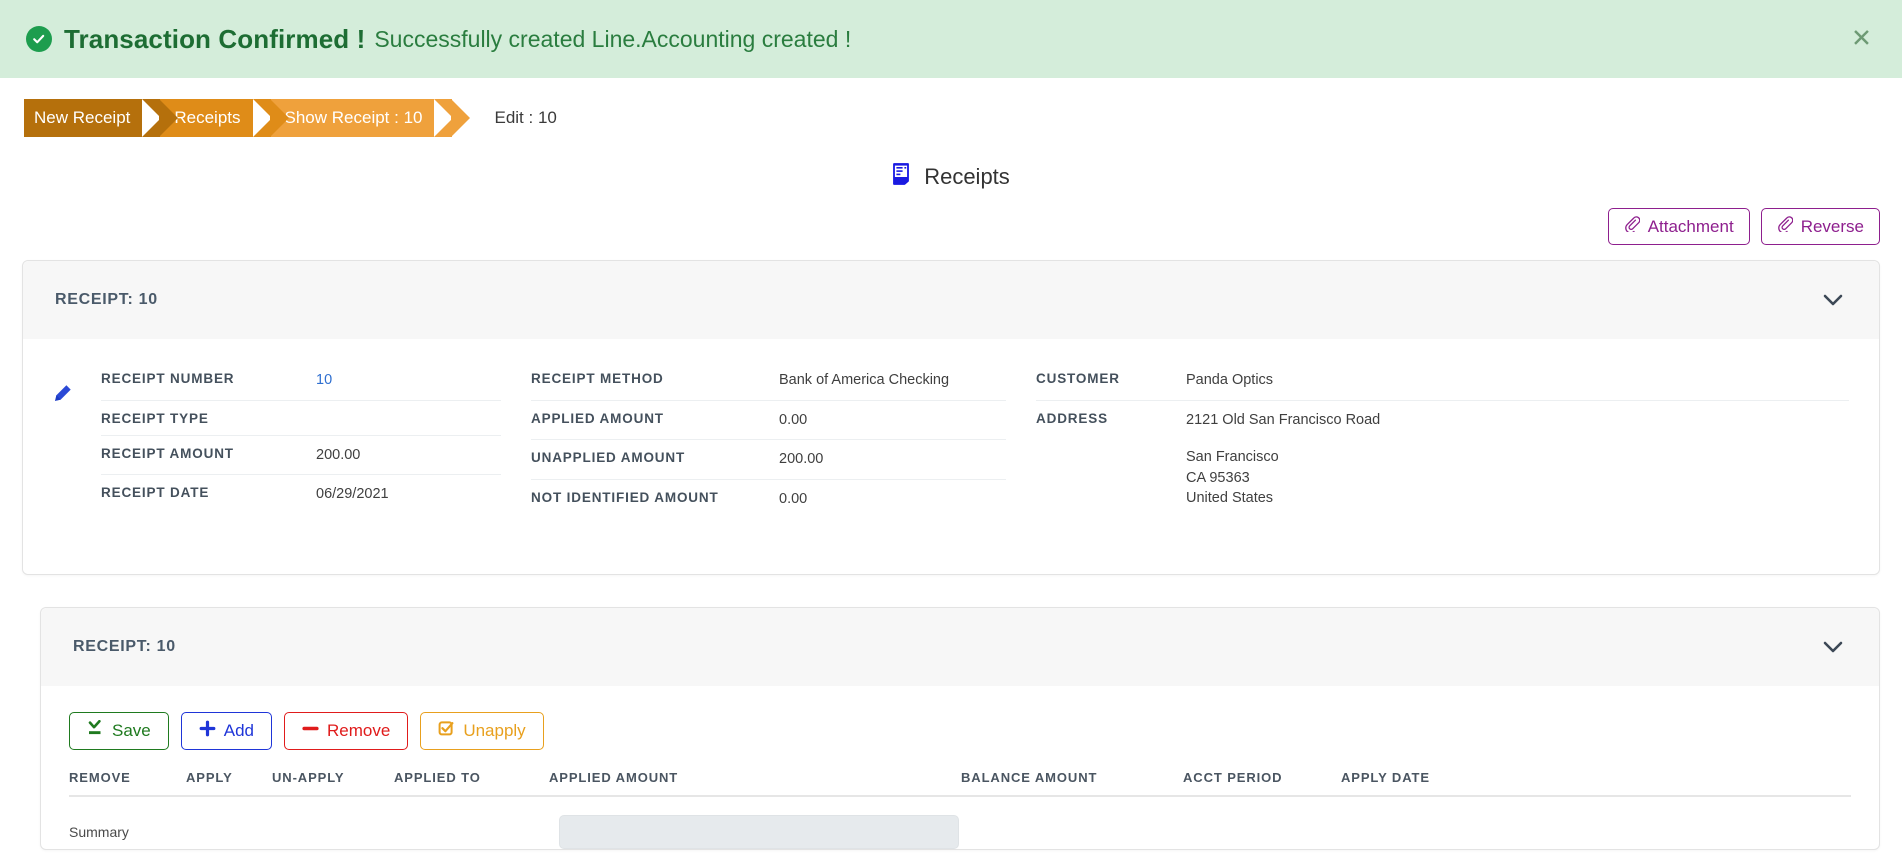 This screenshot has width=1902, height=855. What do you see at coordinates (1442, 381) in the screenshot?
I see `field-customer: CUSTOMER Panda Optics` at bounding box center [1442, 381].